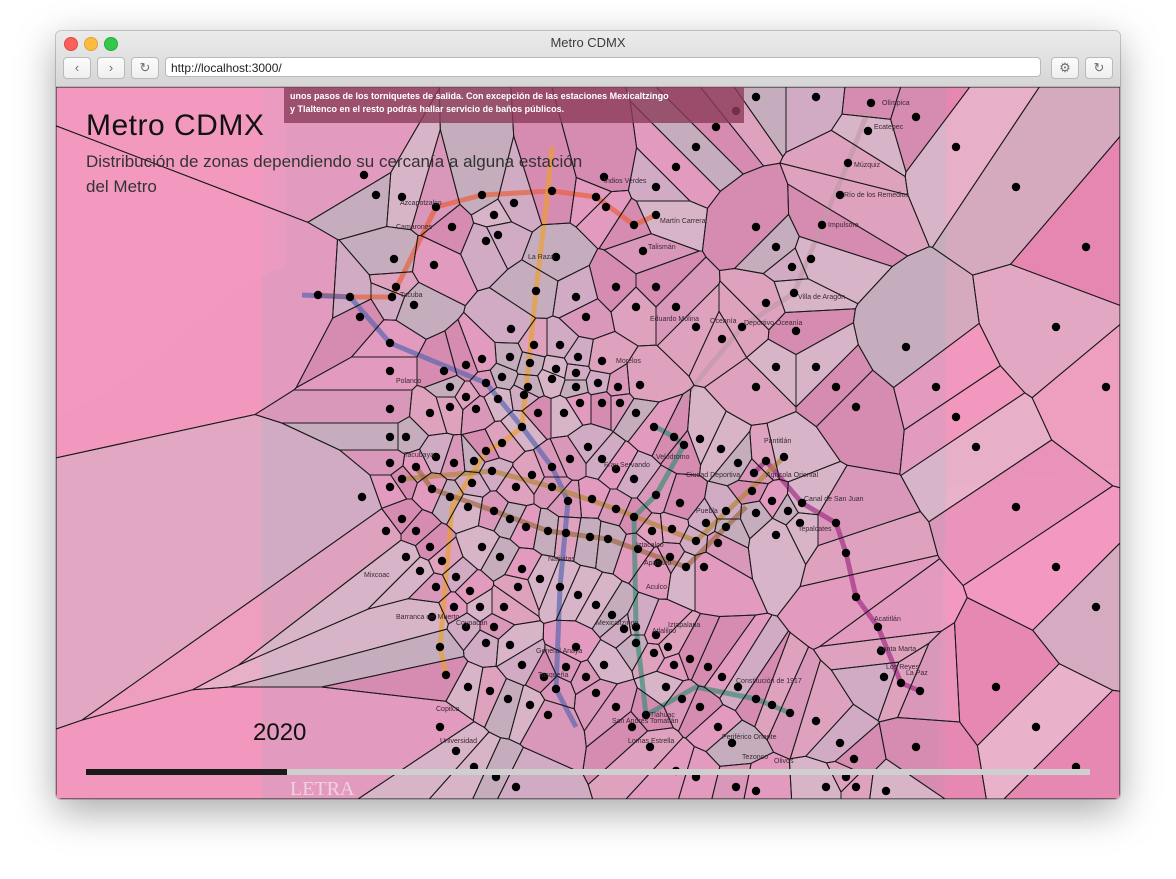  What do you see at coordinates (603, 67) in the screenshot?
I see `address-bar: http://localhost:3000/` at bounding box center [603, 67].